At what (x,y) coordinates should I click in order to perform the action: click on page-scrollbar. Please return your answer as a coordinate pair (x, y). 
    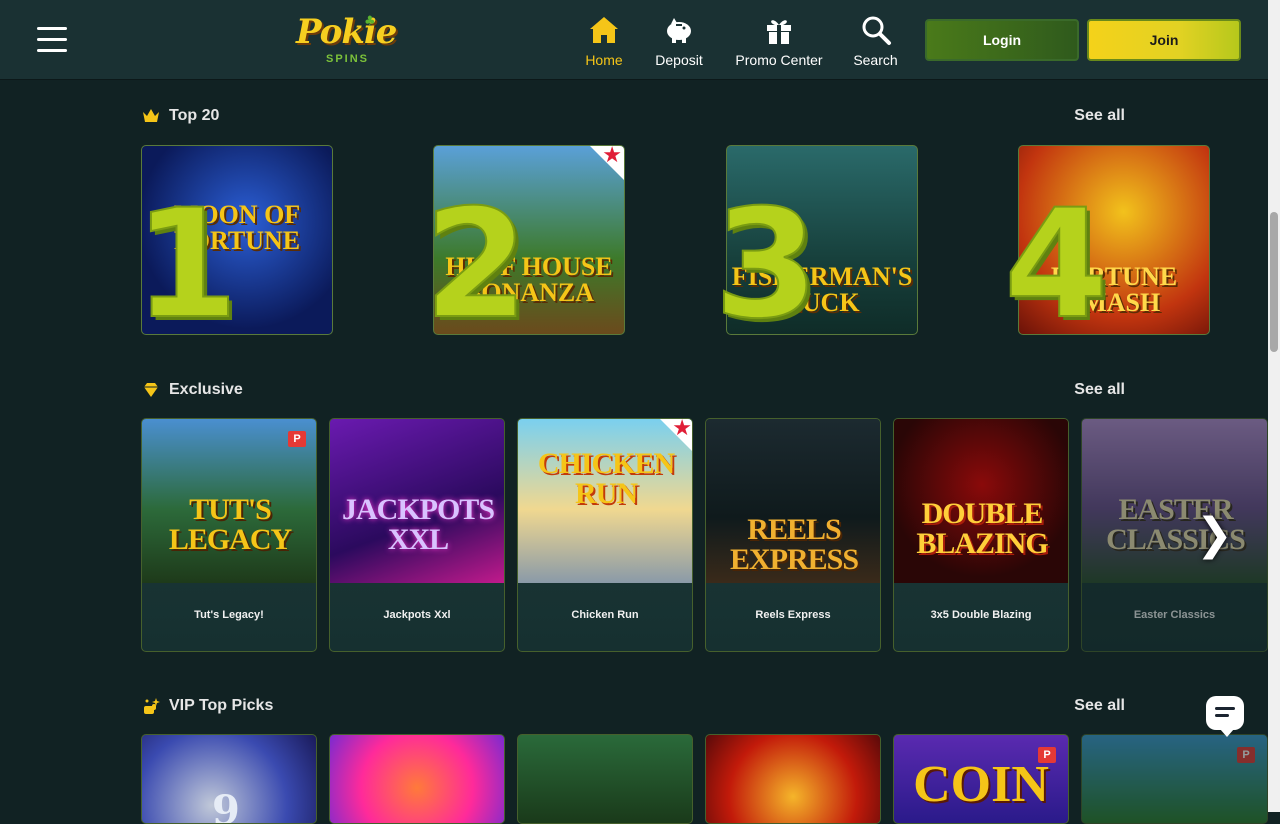
    Looking at the image, I should click on (1274, 406).